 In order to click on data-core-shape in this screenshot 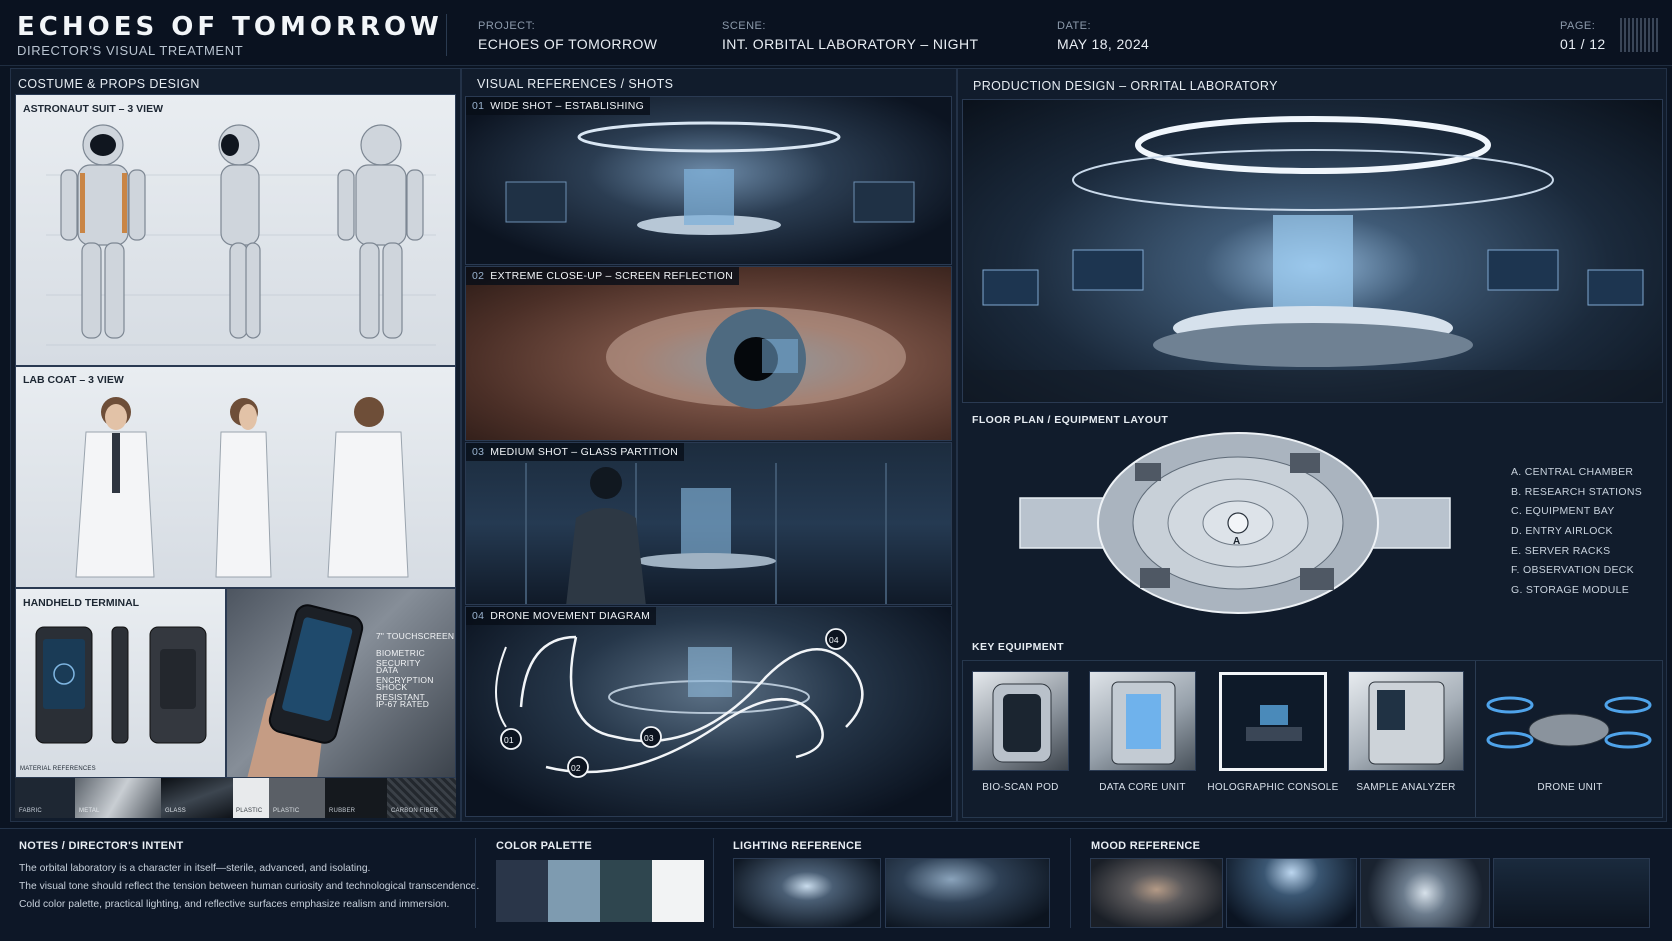, I will do `click(1143, 723)`.